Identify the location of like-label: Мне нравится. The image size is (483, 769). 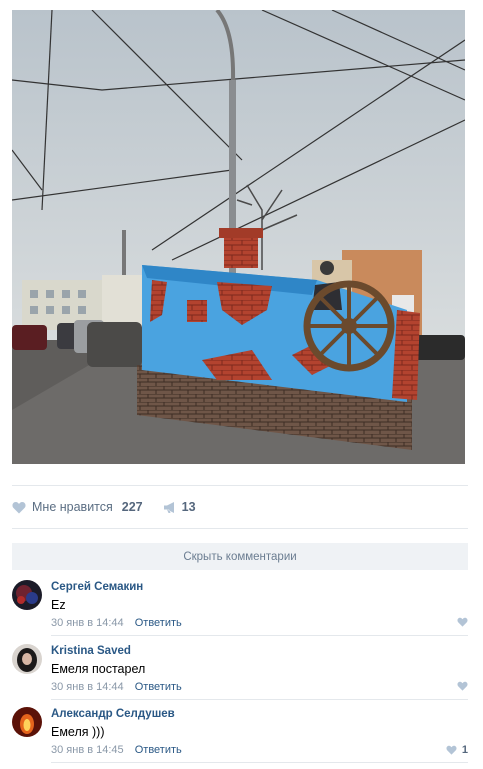
(72, 507).